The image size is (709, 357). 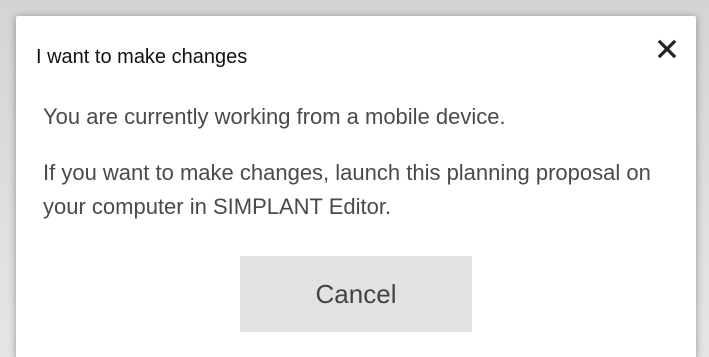 What do you see at coordinates (142, 57) in the screenshot?
I see `dialog-title: I want to make changes` at bounding box center [142, 57].